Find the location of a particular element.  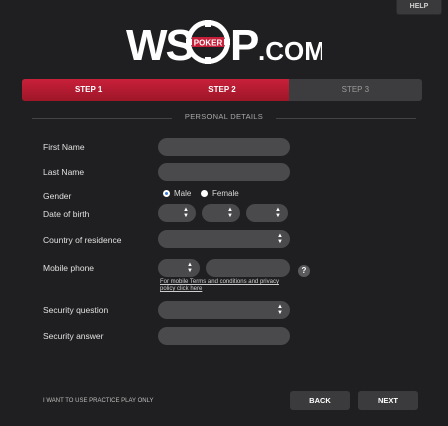

dob-label: Date of birth is located at coordinates (66, 214).